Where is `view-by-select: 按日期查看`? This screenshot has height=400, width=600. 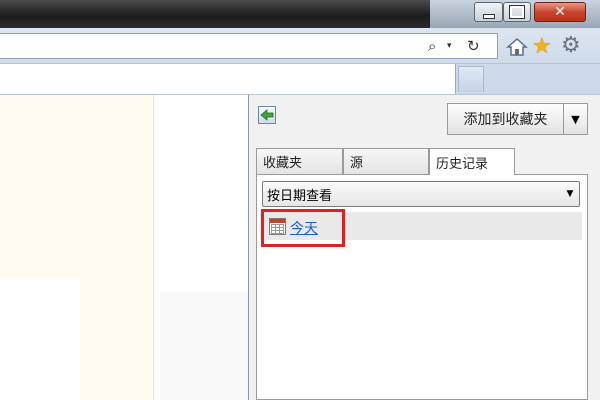
view-by-select: 按日期查看 is located at coordinates (421, 194).